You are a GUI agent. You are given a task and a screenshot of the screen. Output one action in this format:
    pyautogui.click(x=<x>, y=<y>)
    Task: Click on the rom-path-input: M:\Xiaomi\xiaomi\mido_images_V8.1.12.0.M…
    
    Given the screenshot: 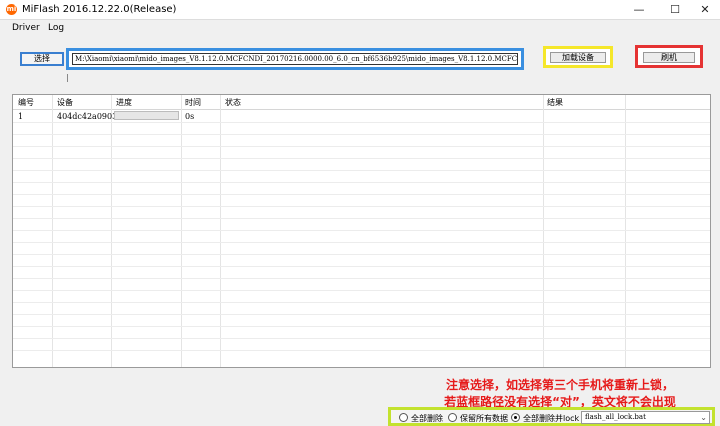 What is the action you would take?
    pyautogui.click(x=295, y=59)
    